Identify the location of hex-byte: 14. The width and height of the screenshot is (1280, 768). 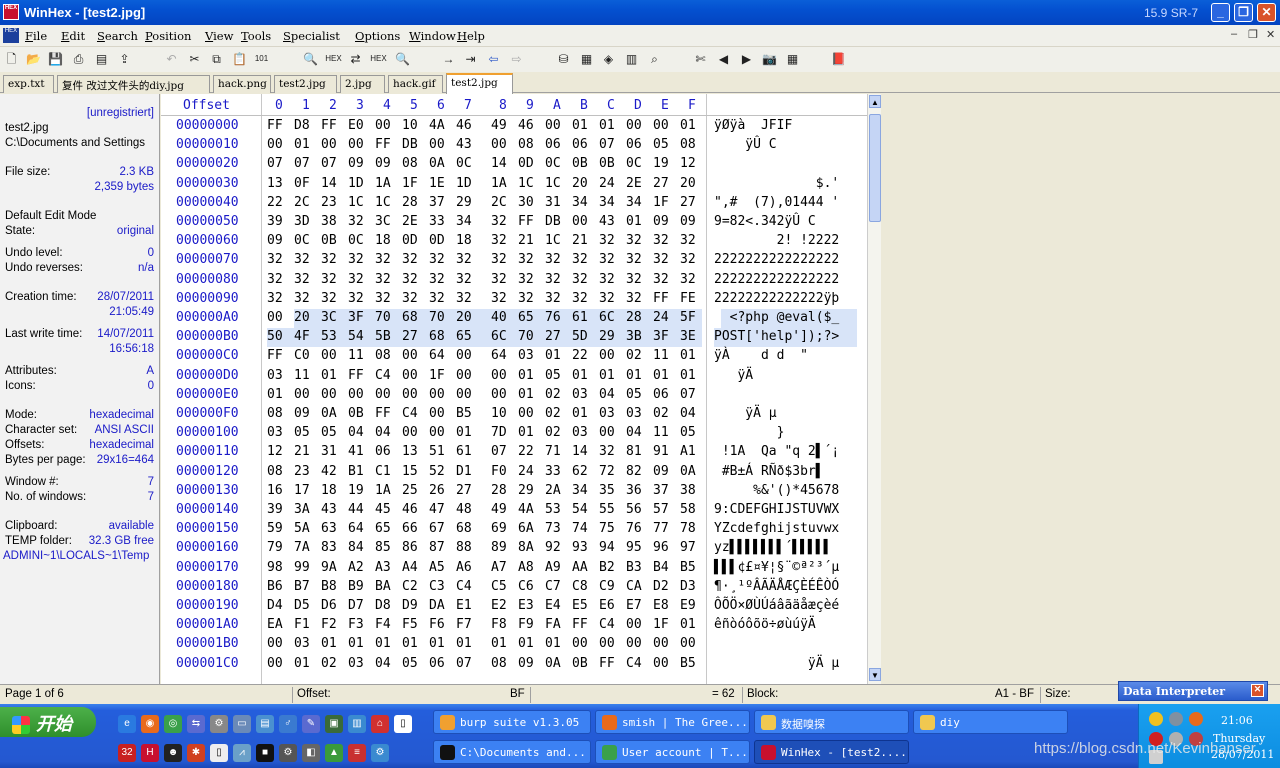
(502, 163).